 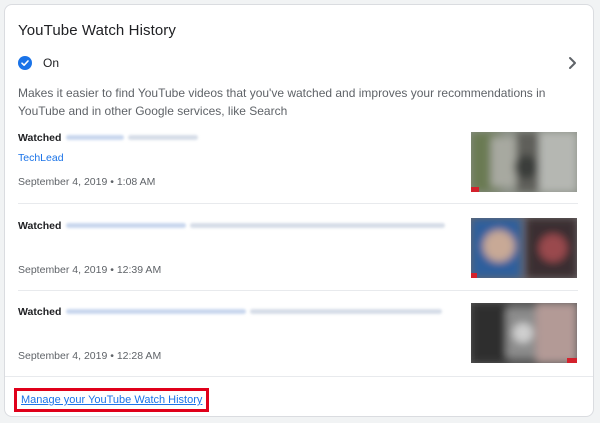 I want to click on watch-timestamp: September 4, 2019 • 12:28 AM, so click(x=90, y=356).